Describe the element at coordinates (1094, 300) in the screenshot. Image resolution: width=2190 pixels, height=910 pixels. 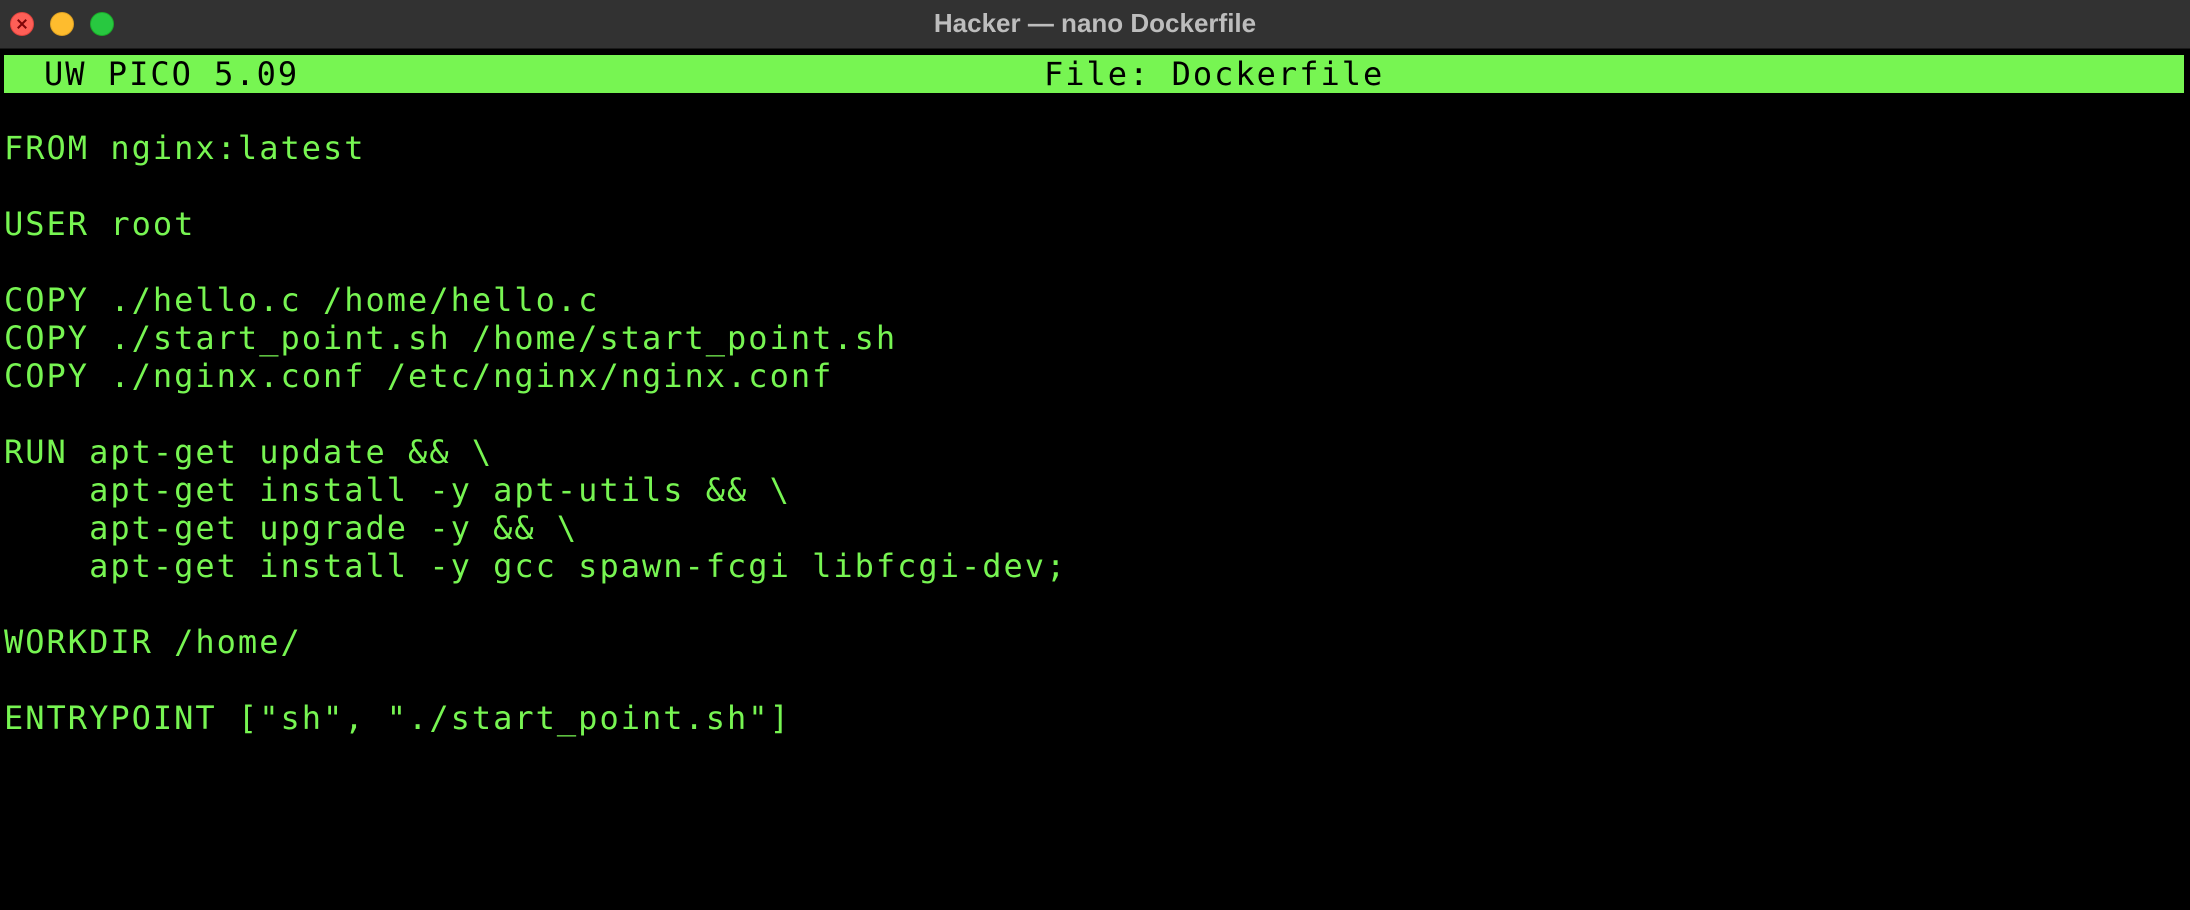
I see `code-line: COPY ./hello.c /home/hello.c` at that location.